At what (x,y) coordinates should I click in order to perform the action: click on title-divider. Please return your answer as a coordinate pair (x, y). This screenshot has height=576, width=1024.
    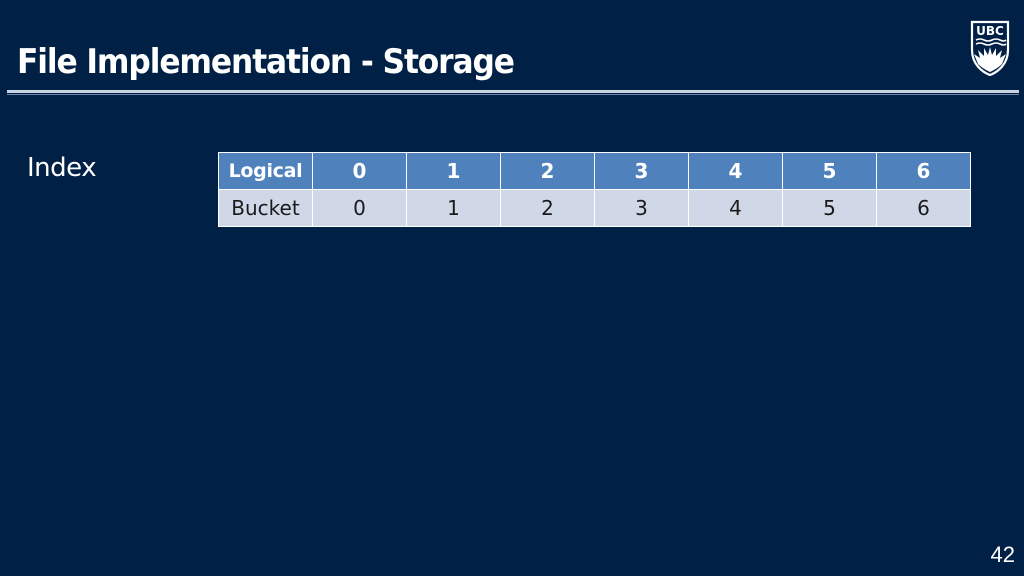
    Looking at the image, I should click on (513, 91).